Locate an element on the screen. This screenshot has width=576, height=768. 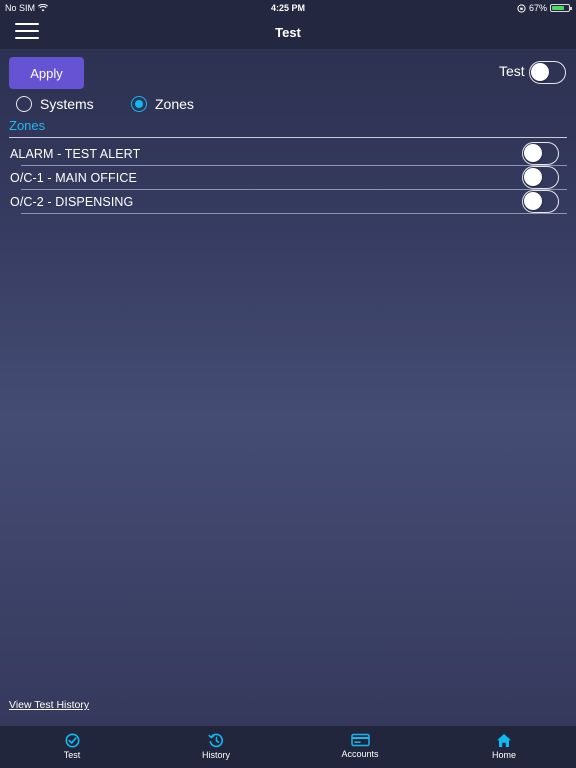
status-right: 67% is located at coordinates (544, 8).